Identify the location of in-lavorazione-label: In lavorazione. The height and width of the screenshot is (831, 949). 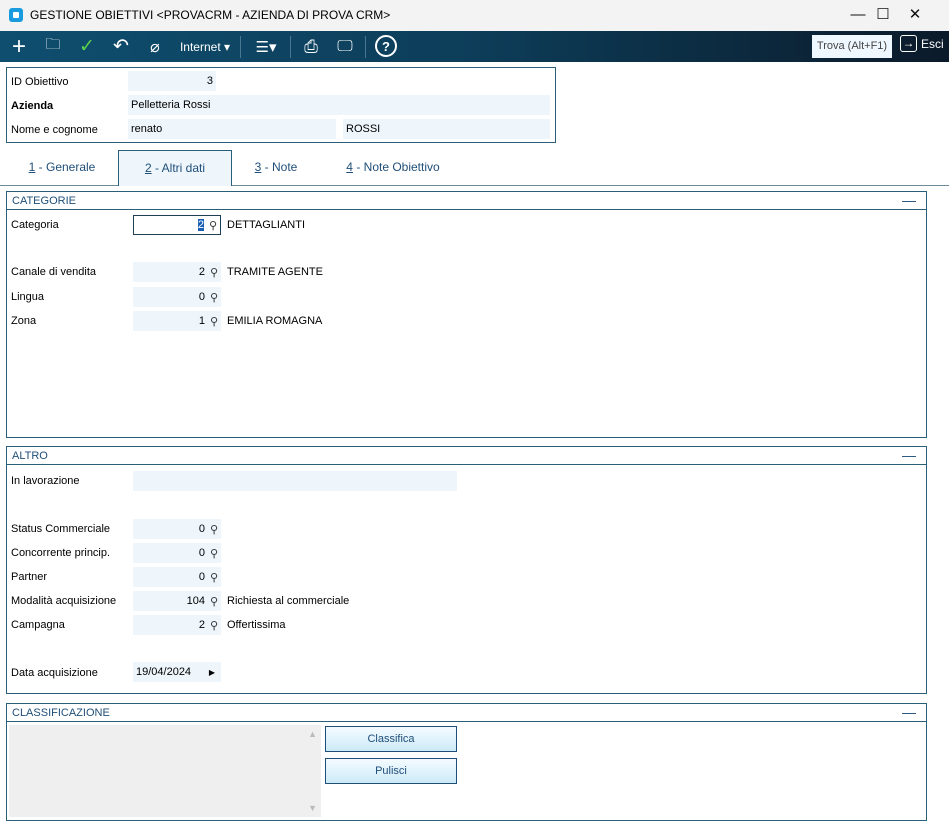
(45, 481).